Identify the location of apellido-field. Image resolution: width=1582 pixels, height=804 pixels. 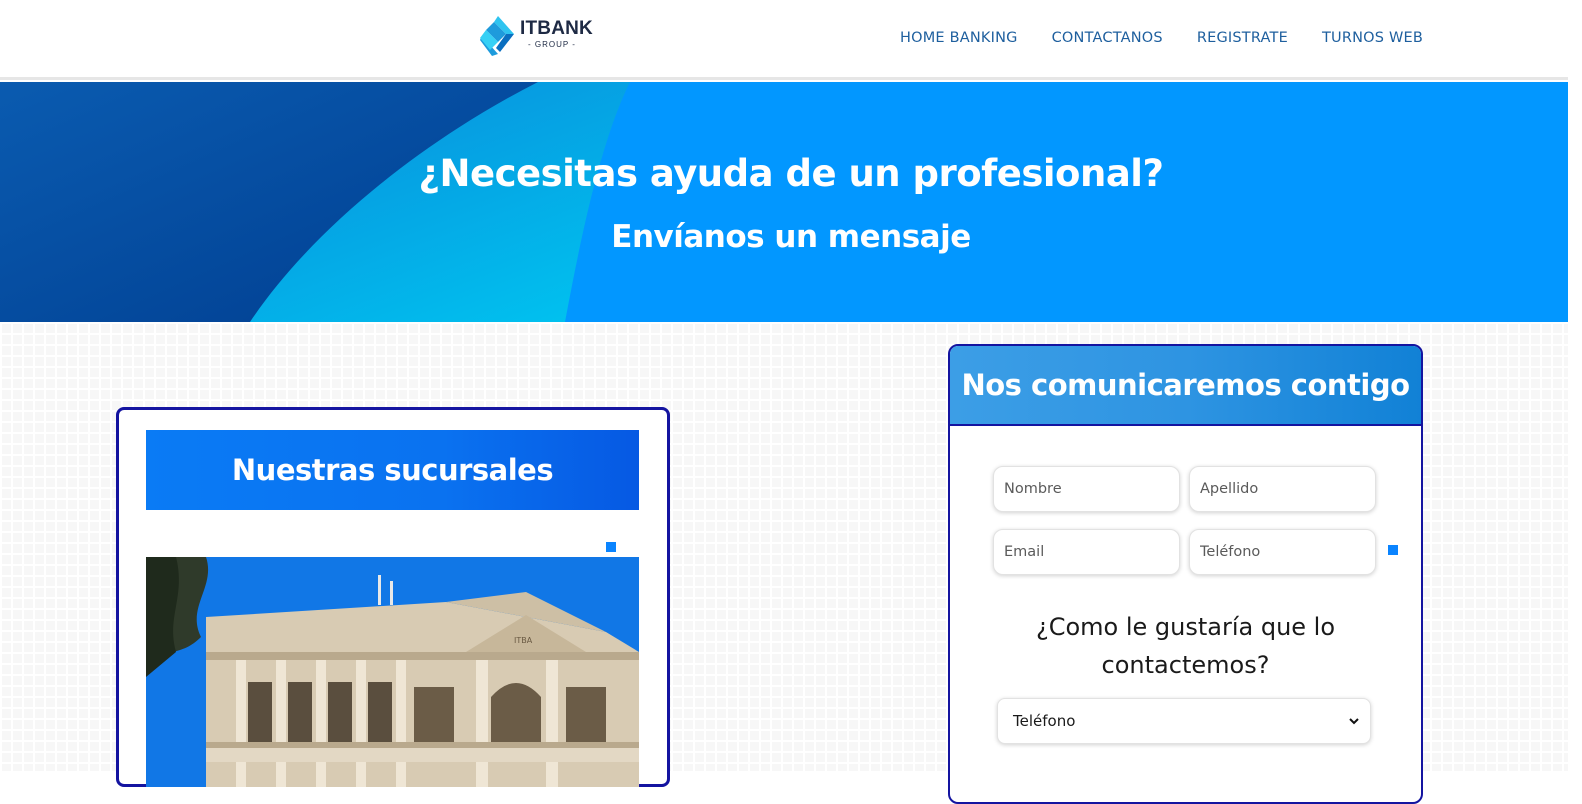
(1282, 489).